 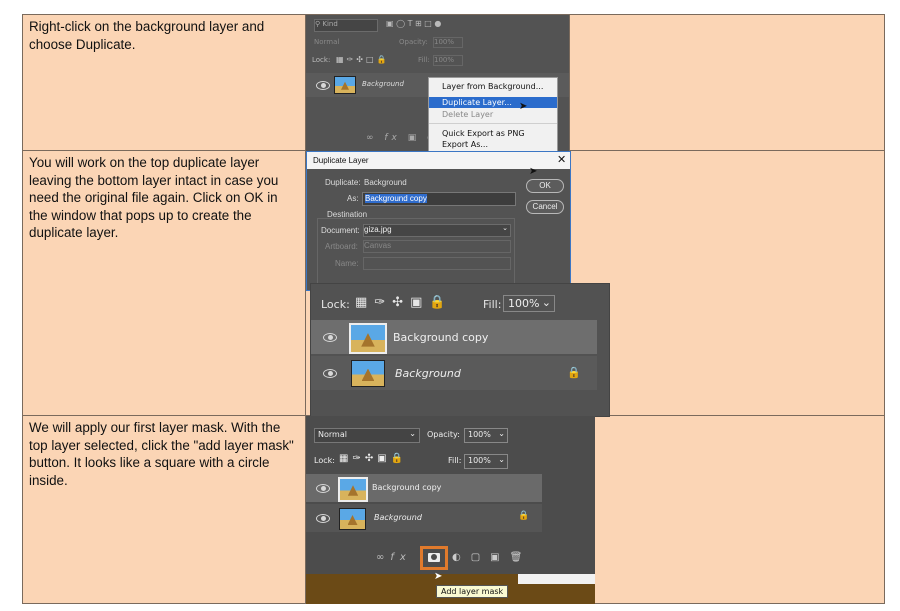 I want to click on as-input-selection: Background copy, so click(x=396, y=198).